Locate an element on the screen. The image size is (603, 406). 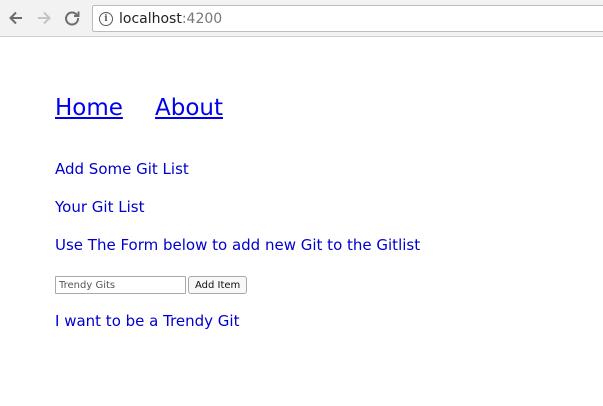
arrow-left-icon is located at coordinates (15, 18).